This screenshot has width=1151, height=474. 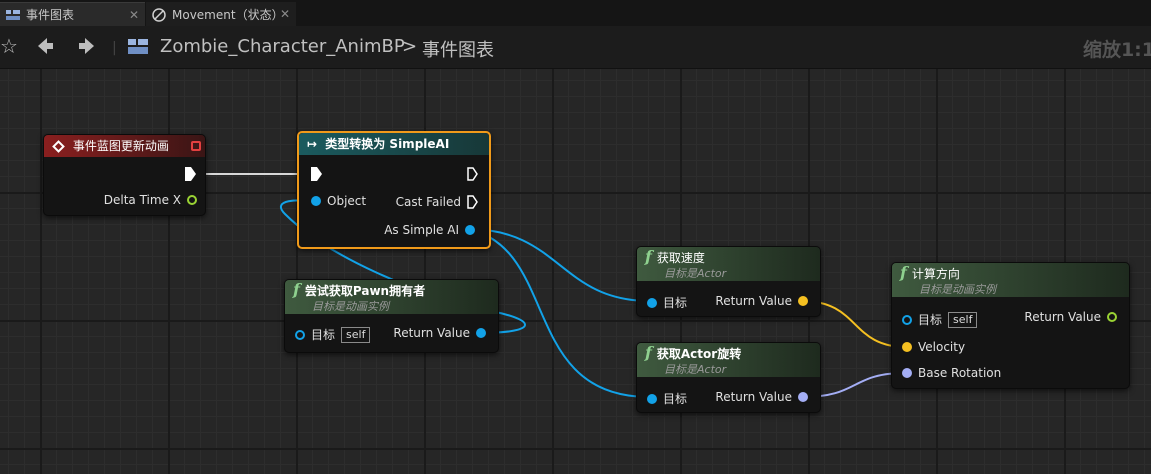 What do you see at coordinates (228, 14) in the screenshot?
I see `tab-label: Movement（状态）` at bounding box center [228, 14].